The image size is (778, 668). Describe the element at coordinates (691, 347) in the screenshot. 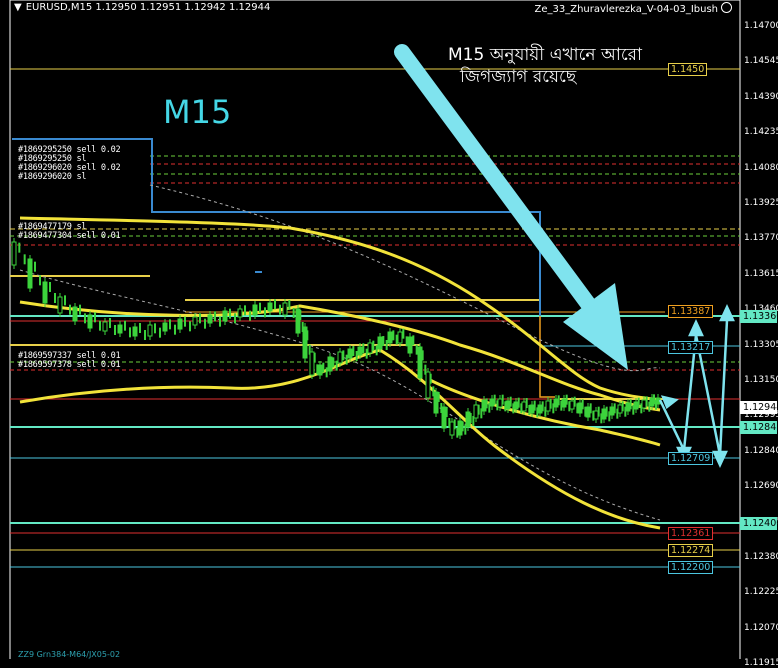

I see `price-tag: 1.13217` at that location.